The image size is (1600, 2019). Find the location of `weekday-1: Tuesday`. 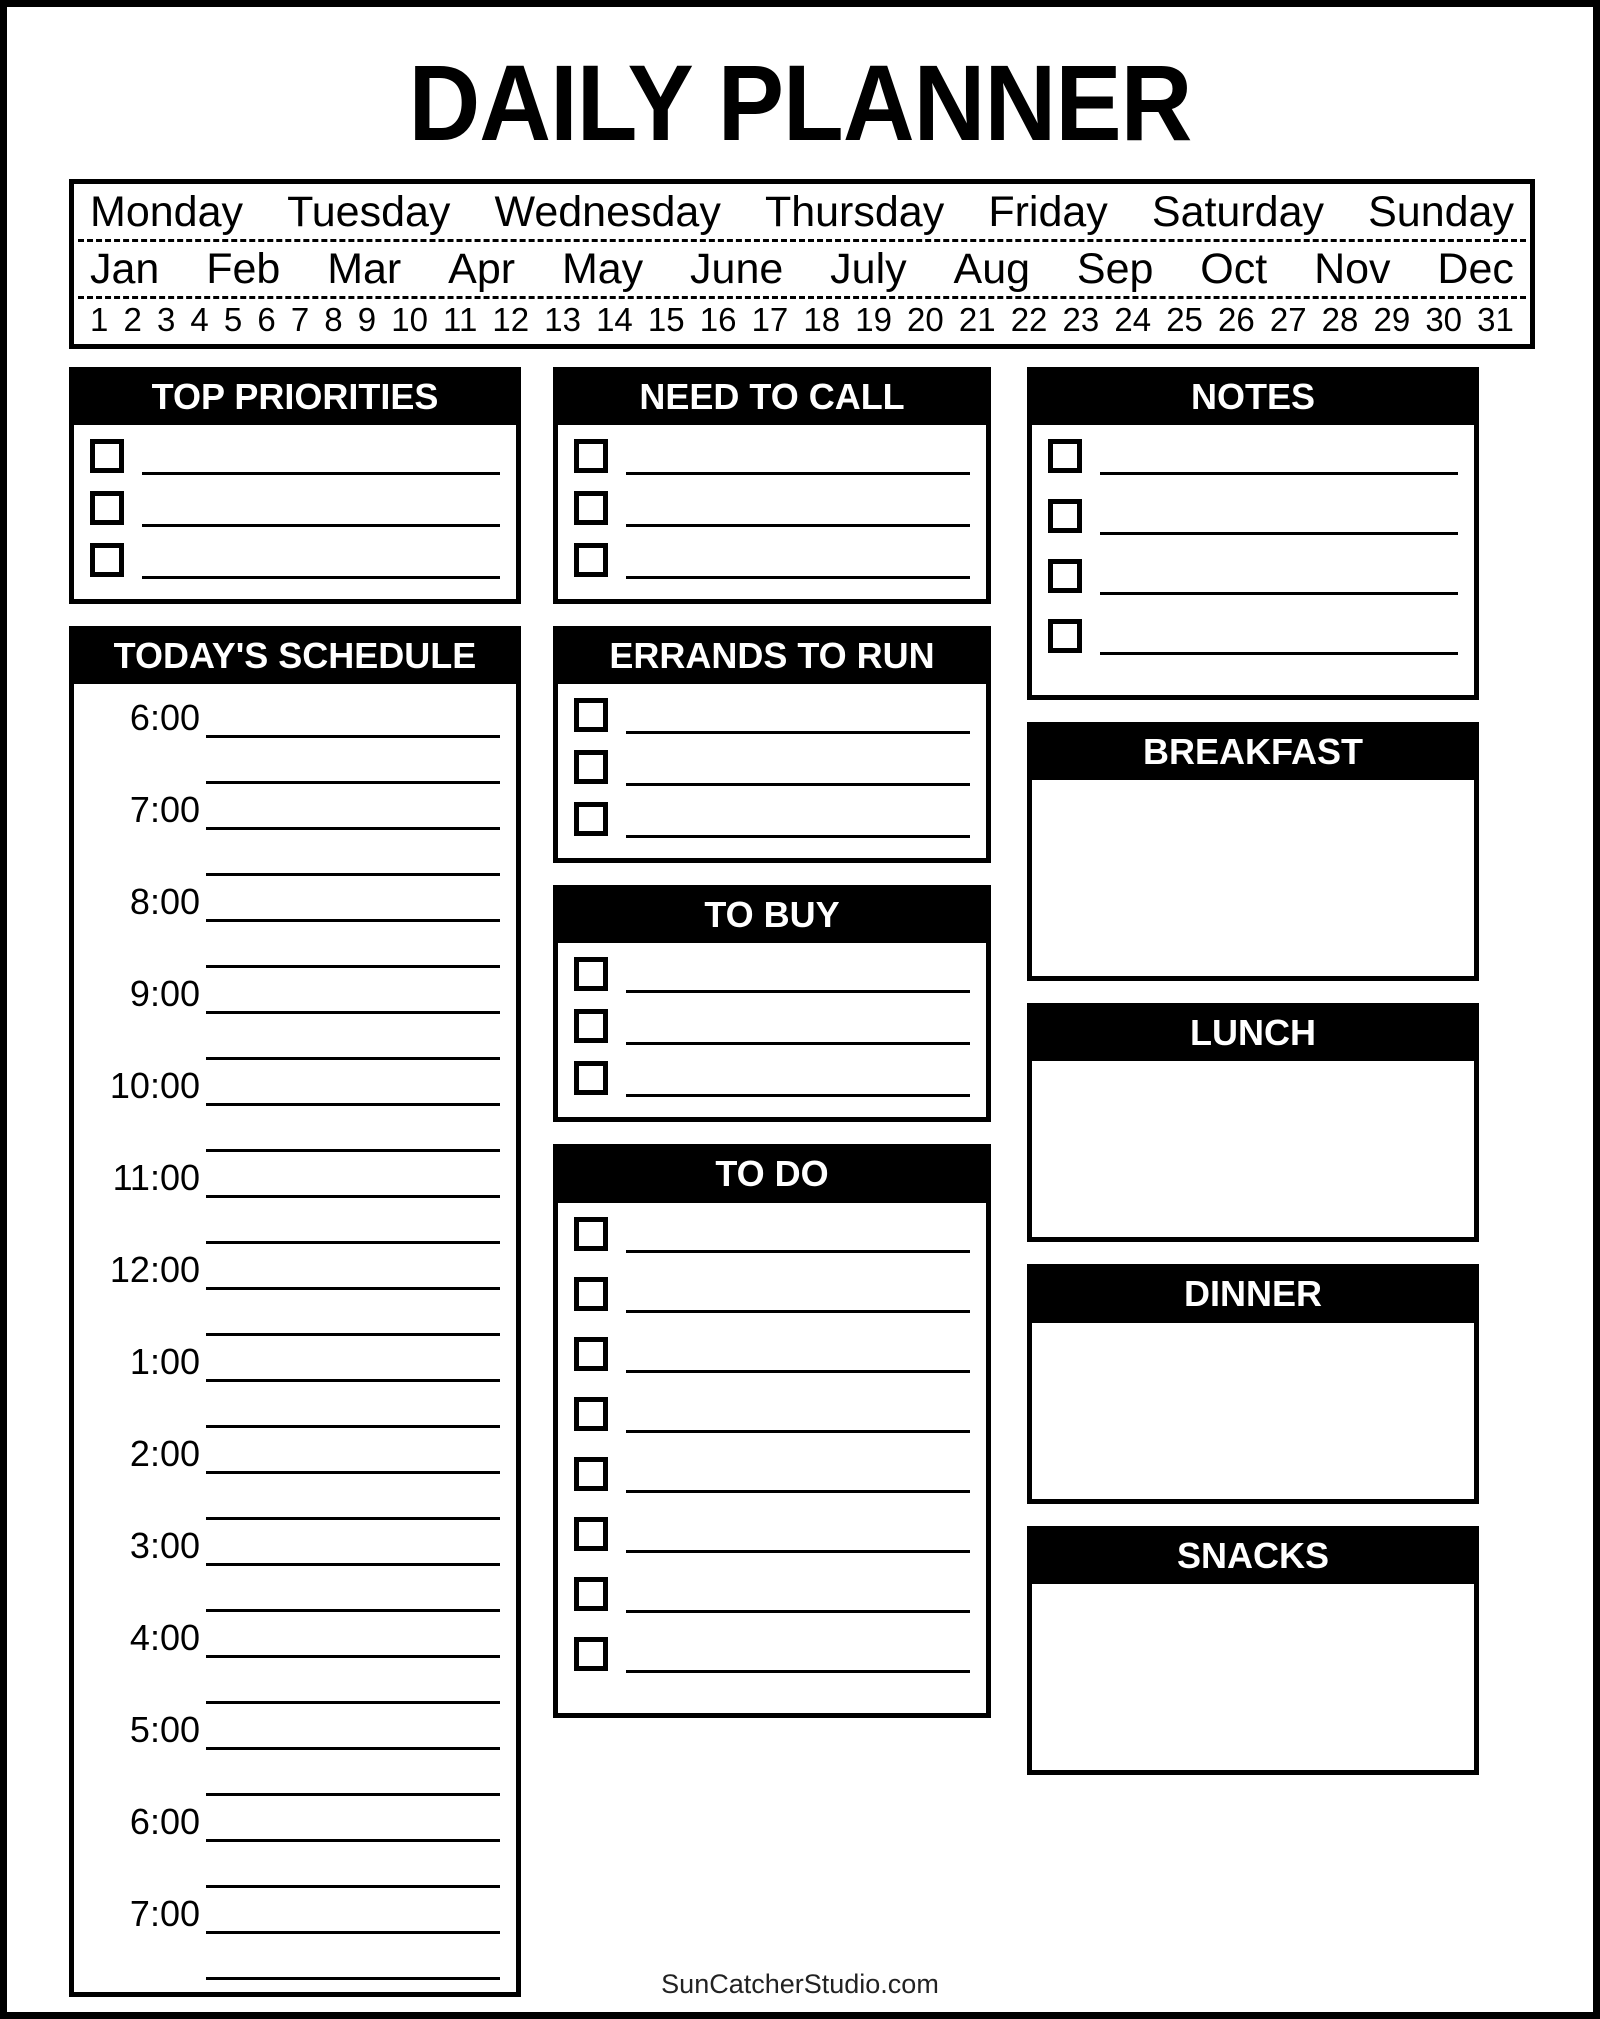

weekday-1: Tuesday is located at coordinates (368, 212).